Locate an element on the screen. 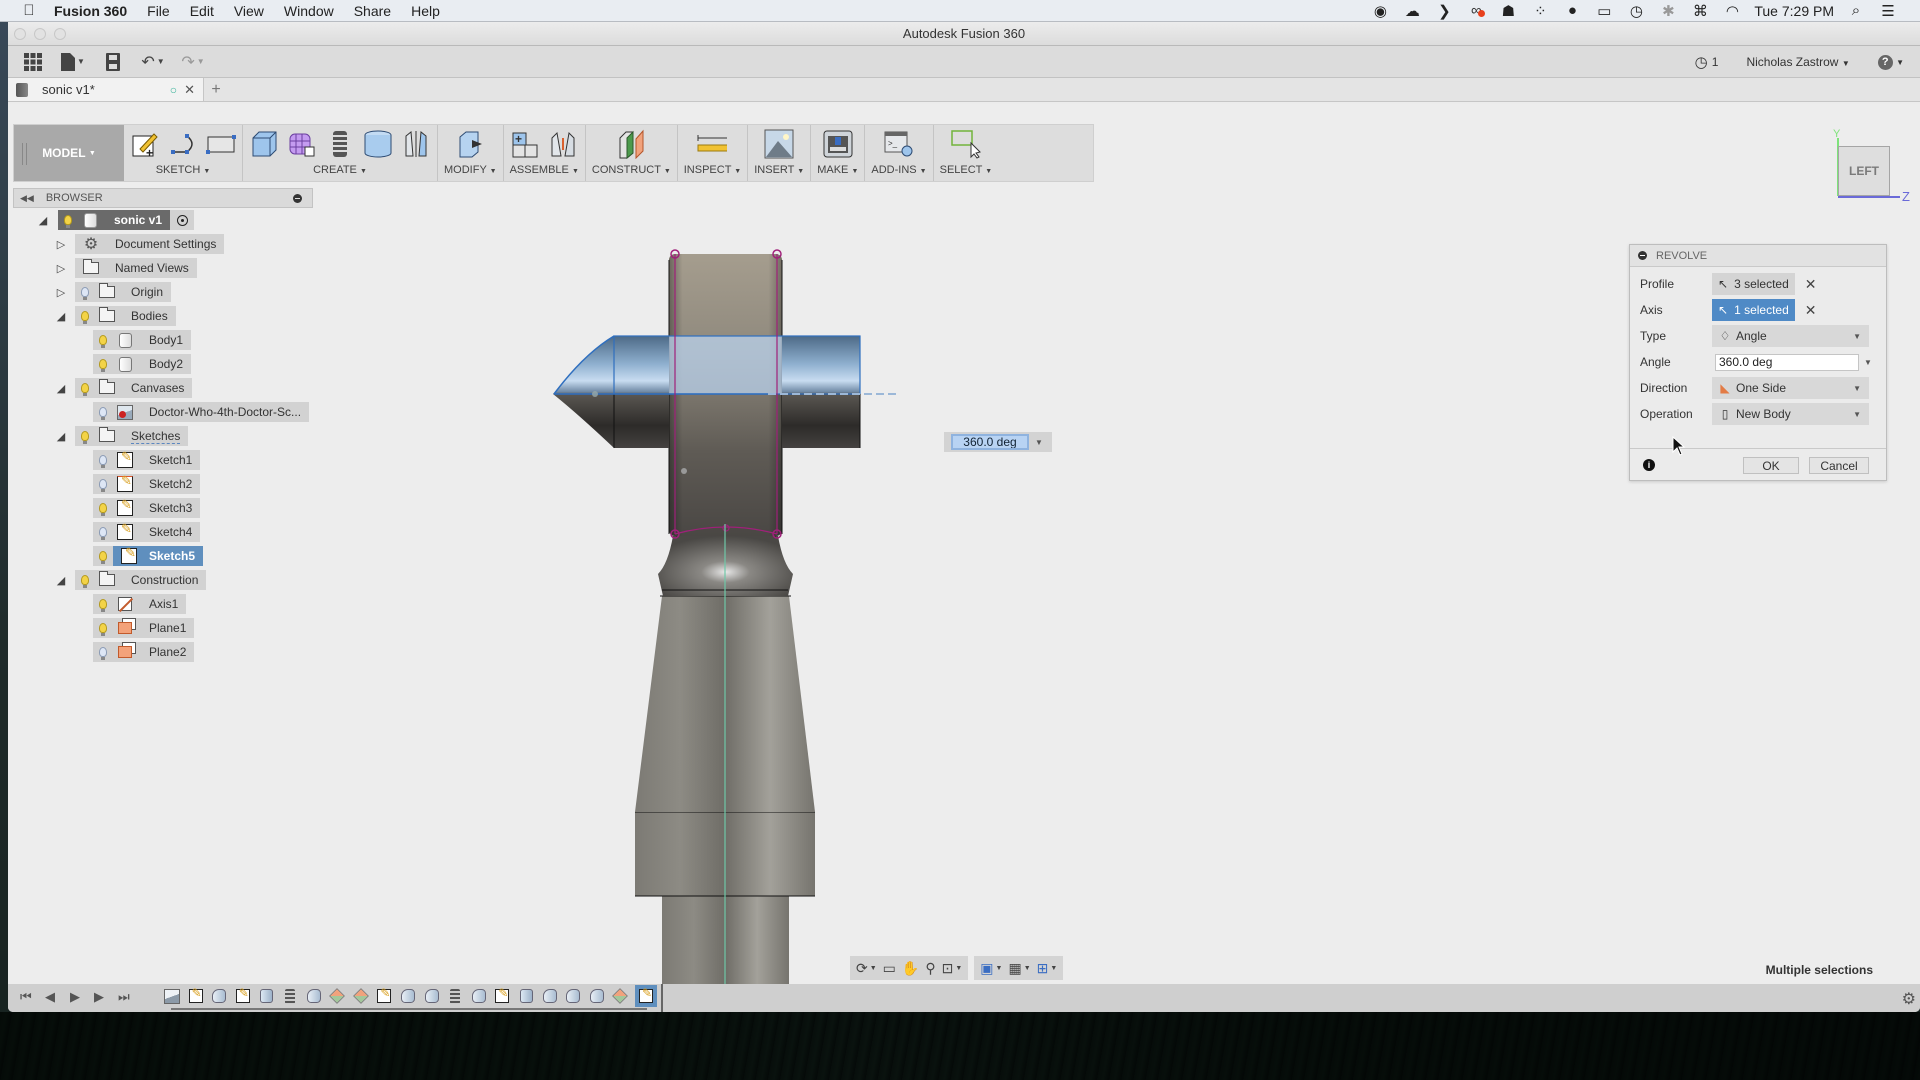 The height and width of the screenshot is (1080, 1920). chevron-right-icon: ❯ is located at coordinates (1444, 11).